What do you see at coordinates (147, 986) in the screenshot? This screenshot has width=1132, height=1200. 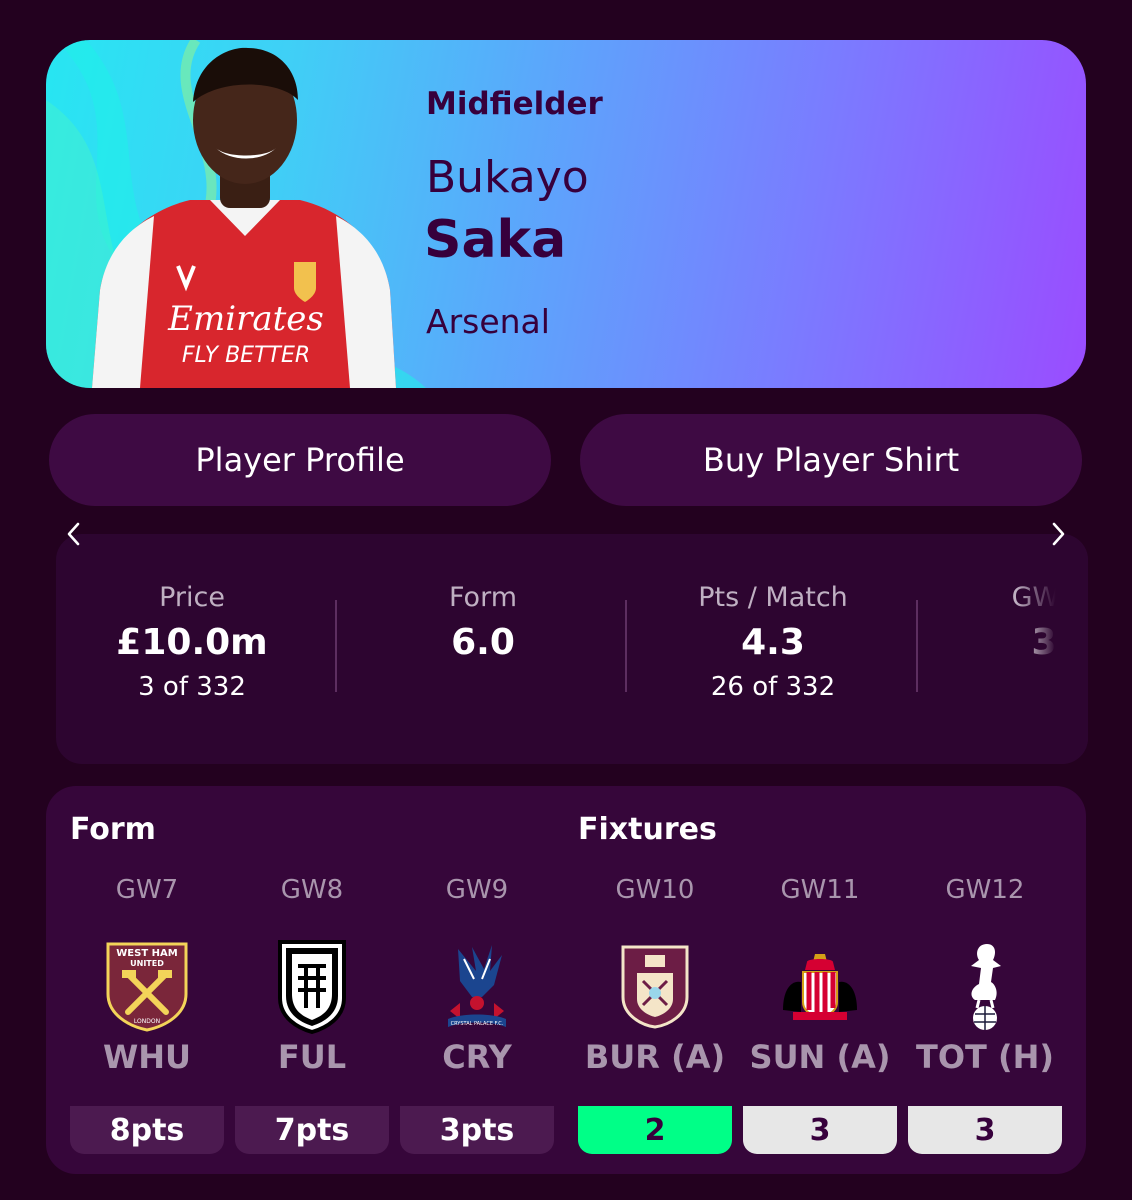 I see `west-ham-crest-icon: WEST HAM UNITED LONDON` at bounding box center [147, 986].